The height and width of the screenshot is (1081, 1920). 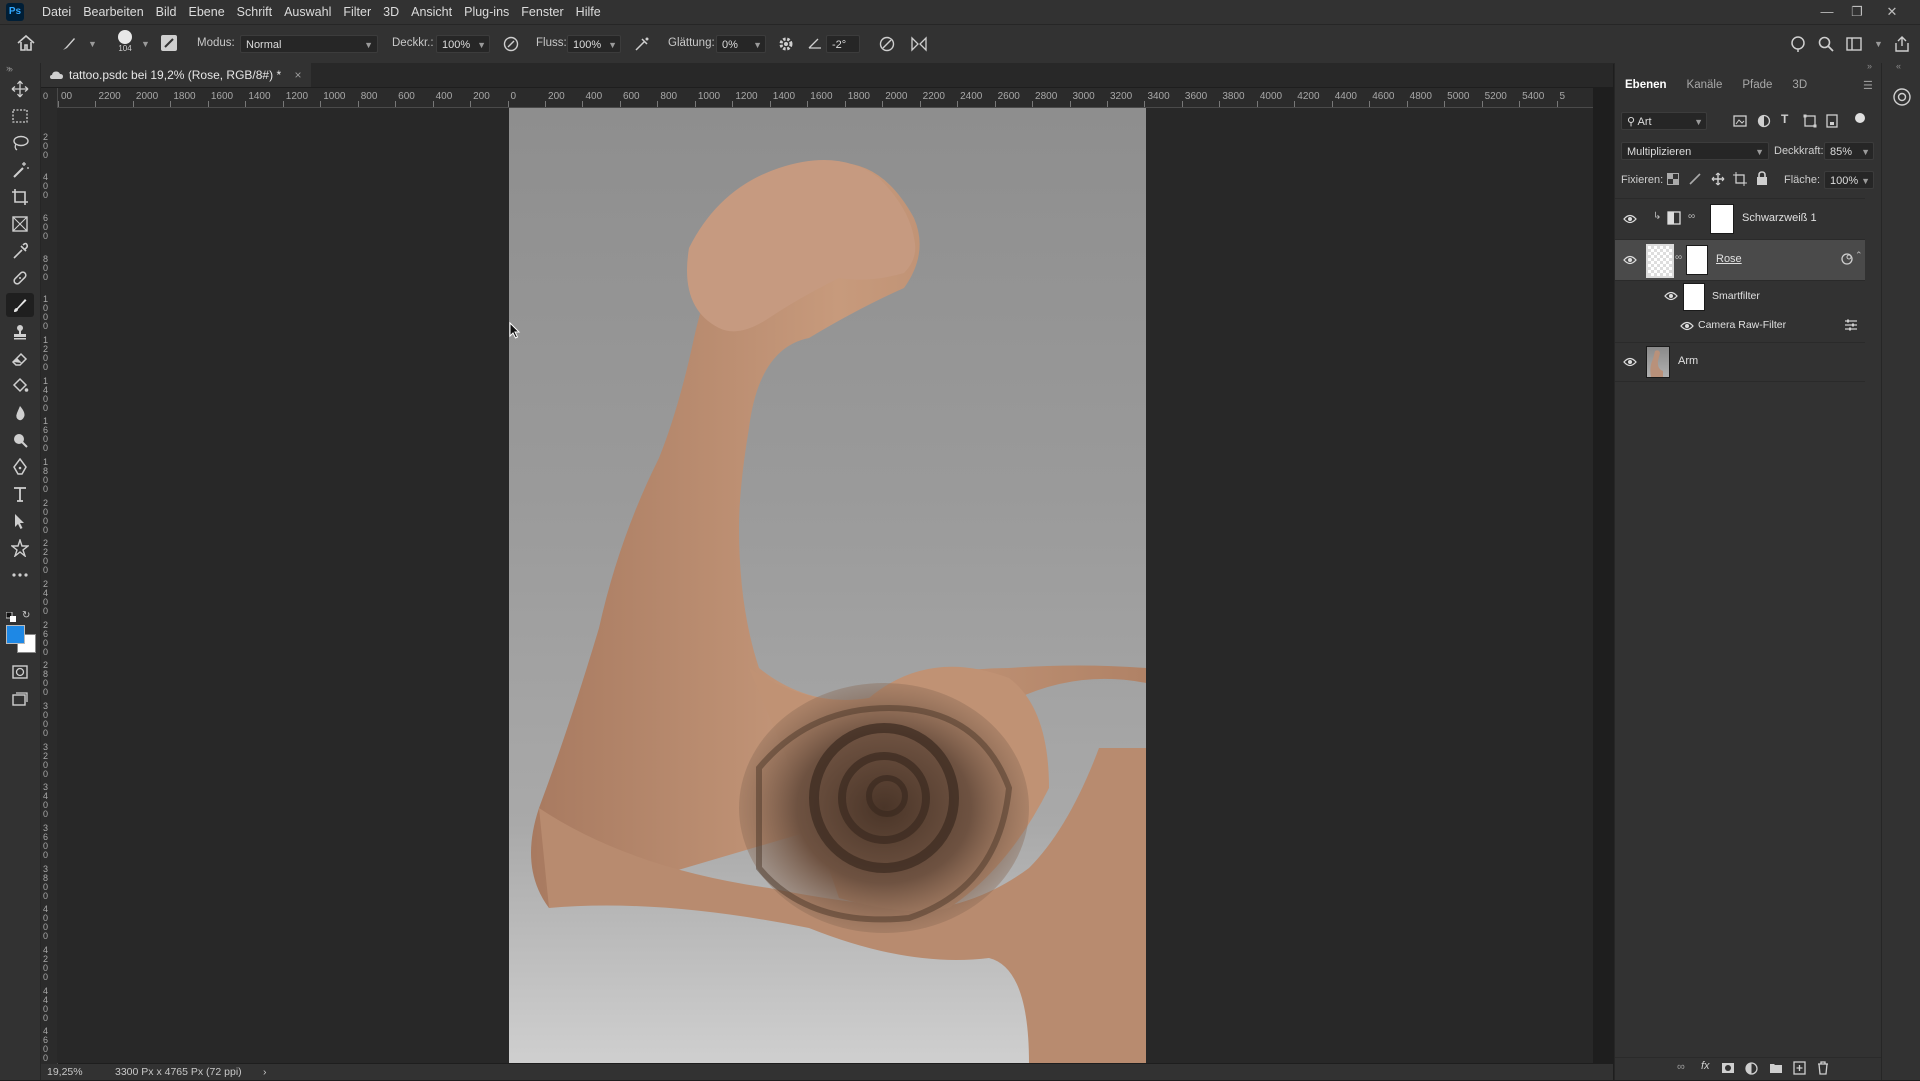 I want to click on default-colors-icon, so click(x=10, y=616).